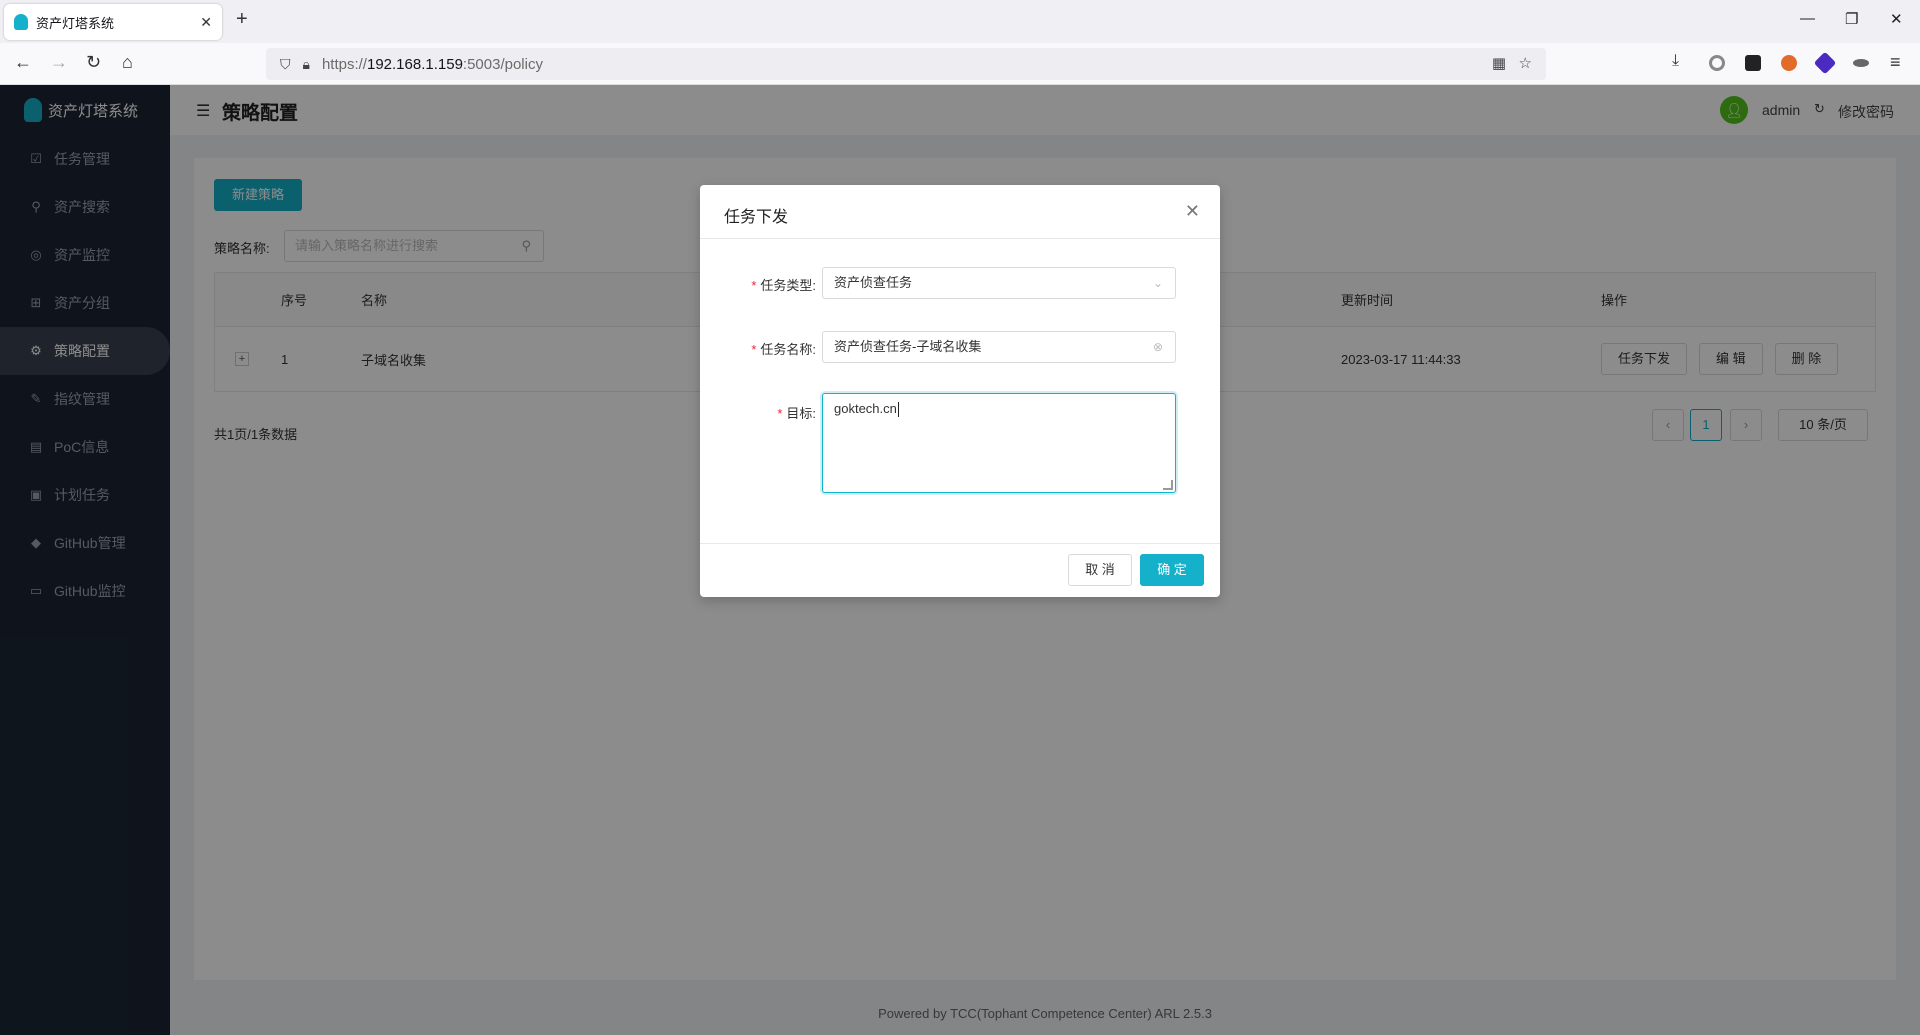  I want to click on browser-tab: 资产灯塔系统 ✕, so click(113, 22).